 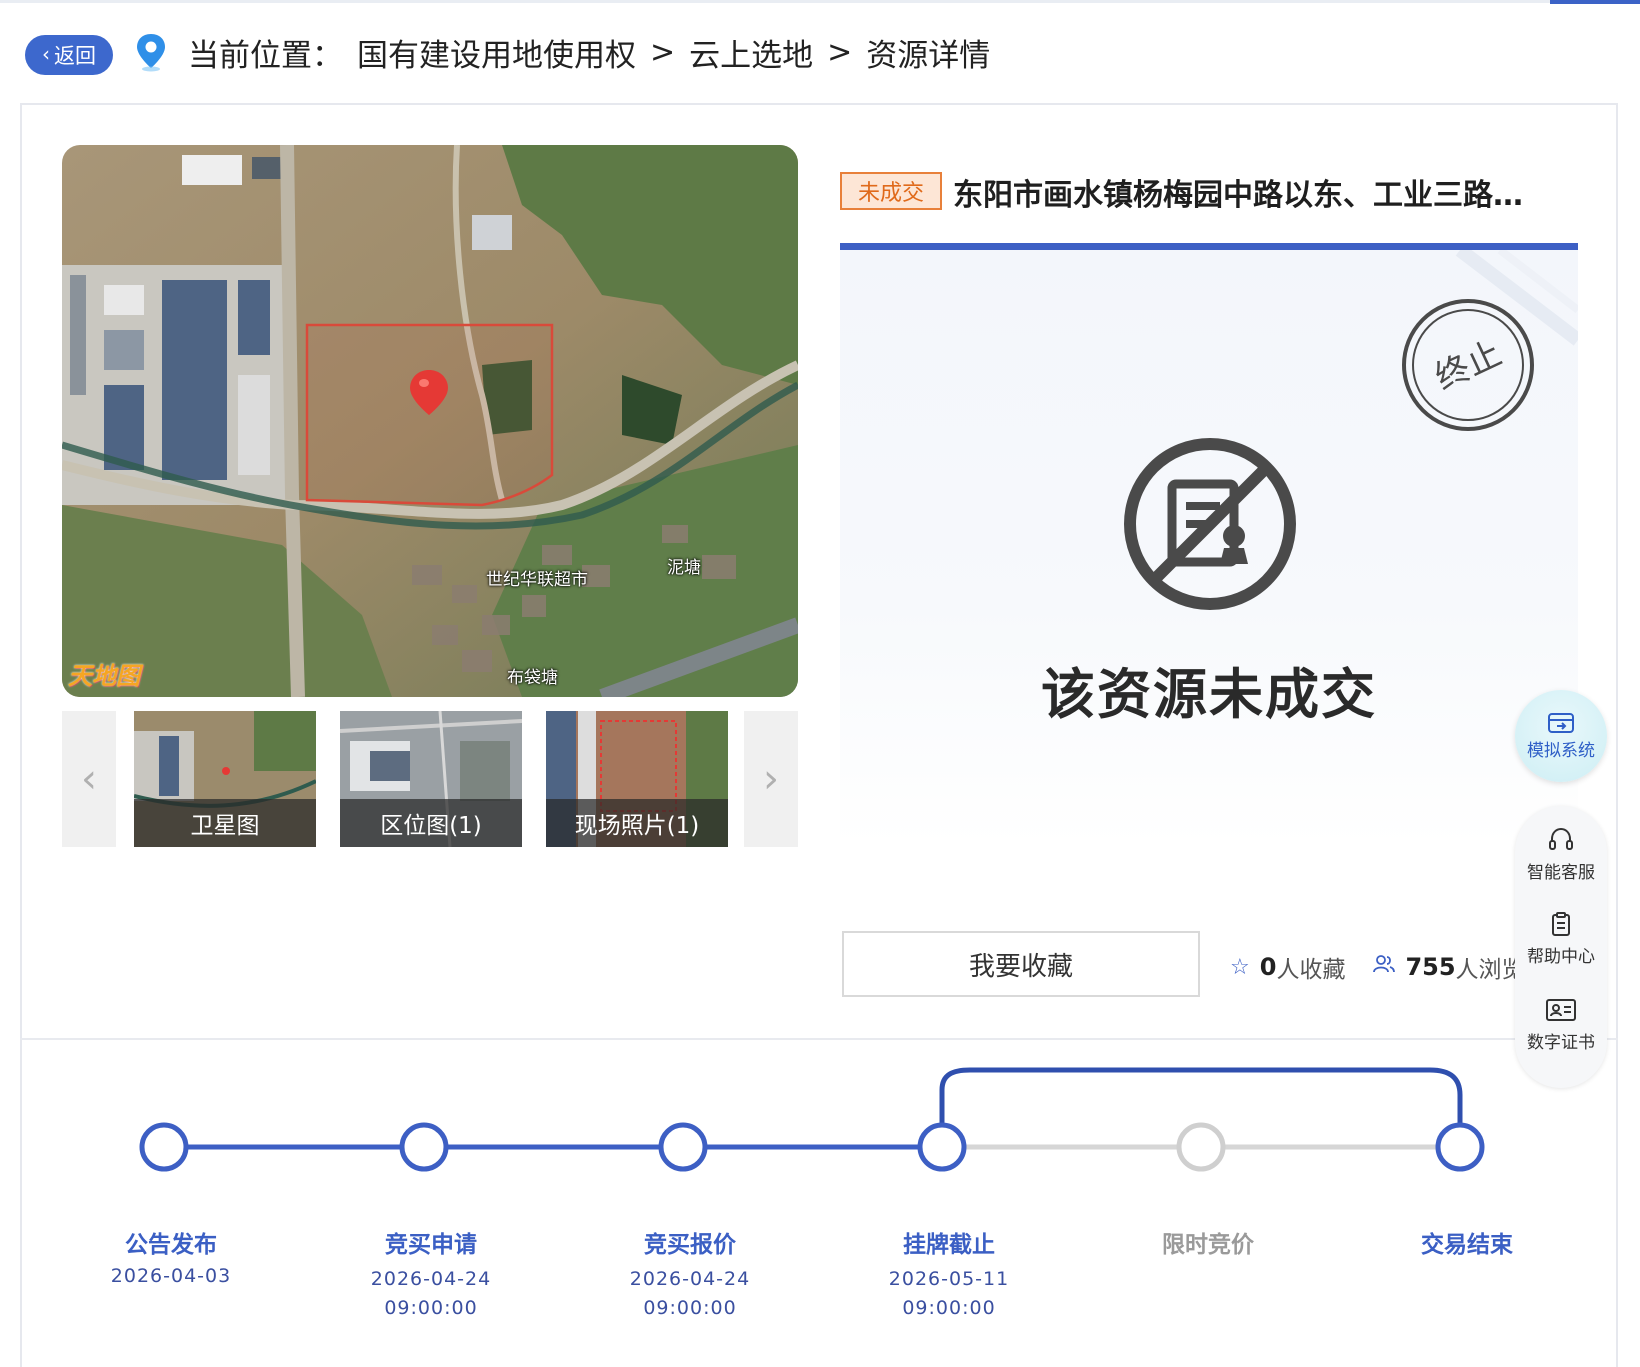 I want to click on thumbnail-next-button: ›, so click(x=771, y=779).